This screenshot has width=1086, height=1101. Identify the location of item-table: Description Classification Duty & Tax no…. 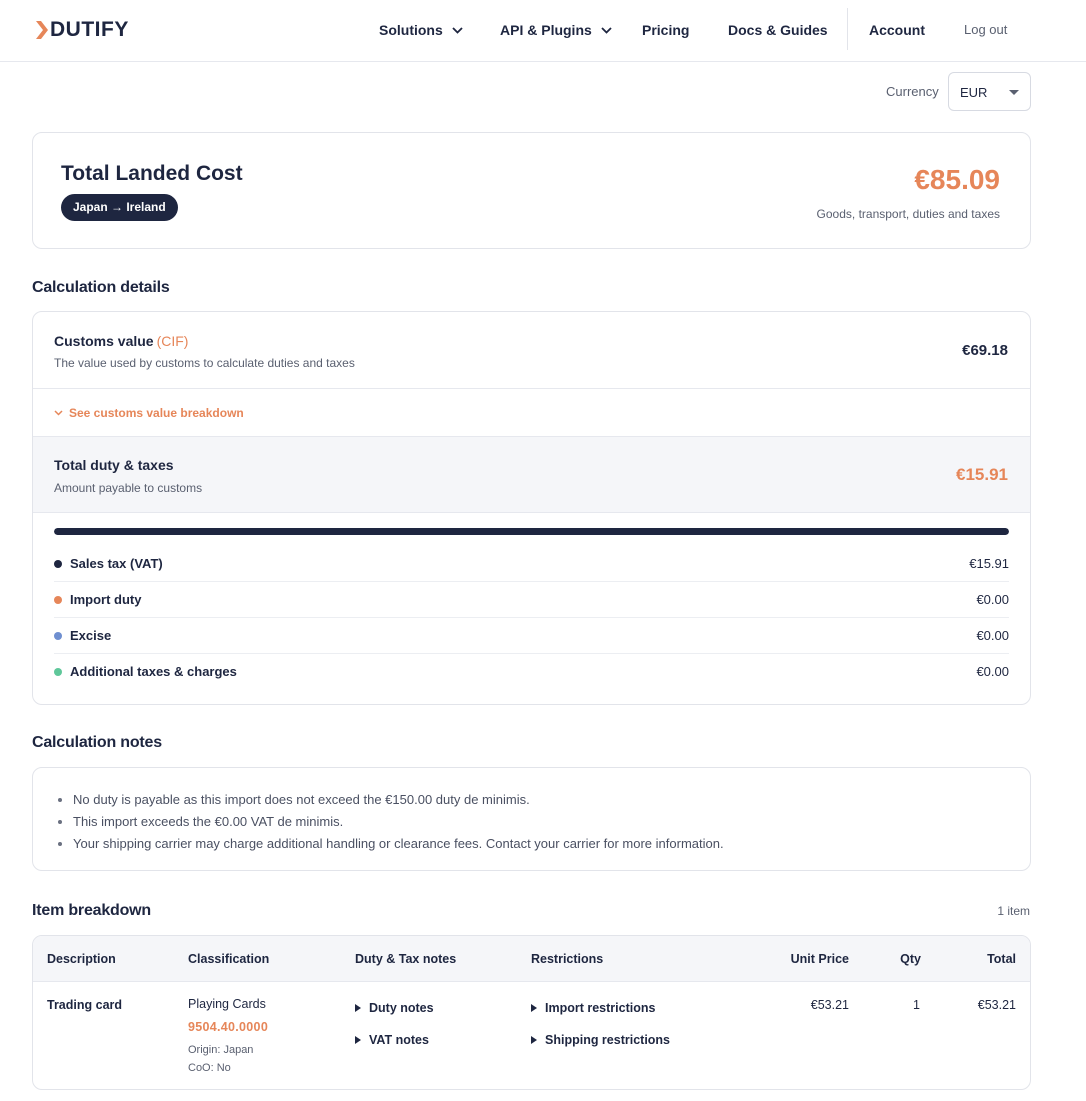
(531, 1012).